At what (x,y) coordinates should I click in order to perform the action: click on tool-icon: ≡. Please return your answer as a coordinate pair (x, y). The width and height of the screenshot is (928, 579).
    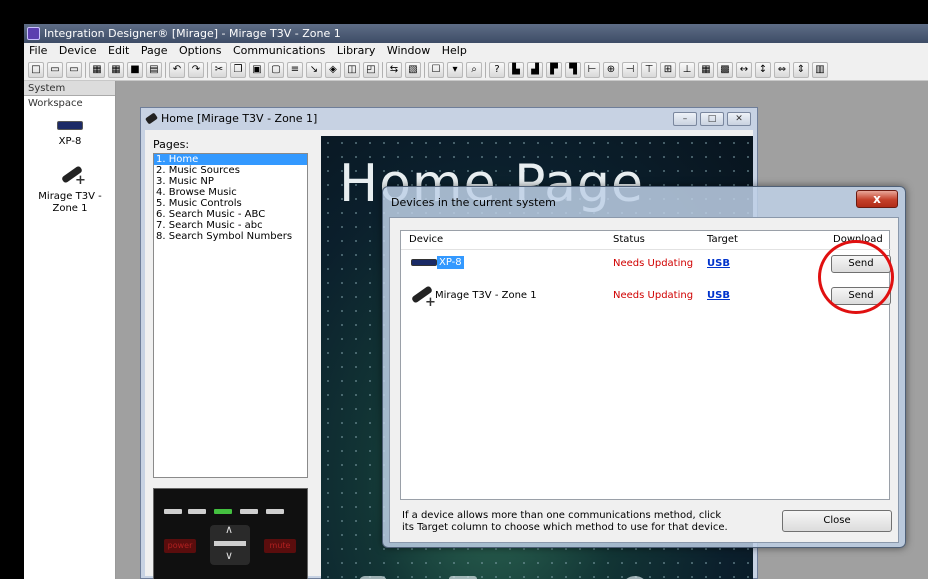
    Looking at the image, I should click on (295, 69).